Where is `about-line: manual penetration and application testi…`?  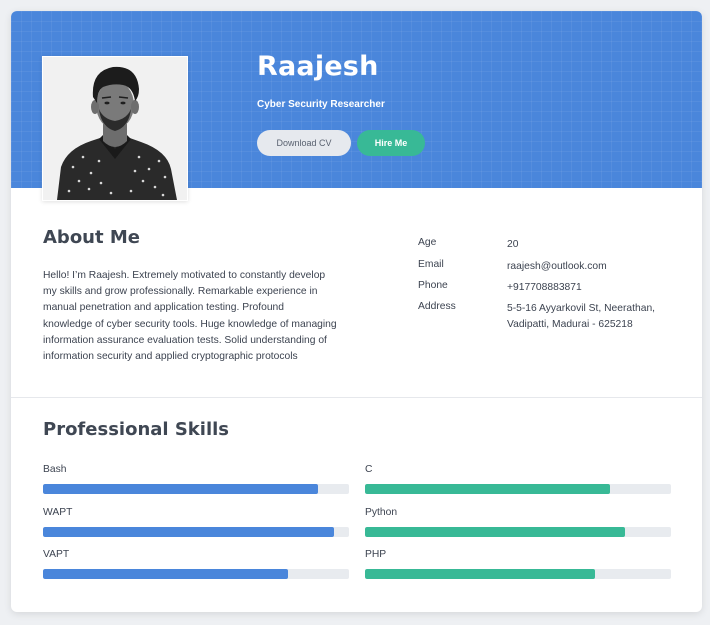
about-line: manual penetration and application testi… is located at coordinates (164, 308).